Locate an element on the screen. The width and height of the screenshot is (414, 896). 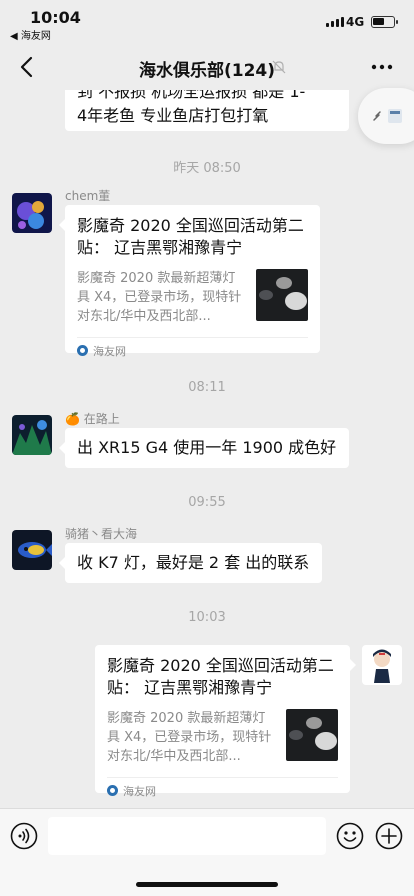
chat-header: 海水俱乐部(124) is located at coordinates (207, 67).